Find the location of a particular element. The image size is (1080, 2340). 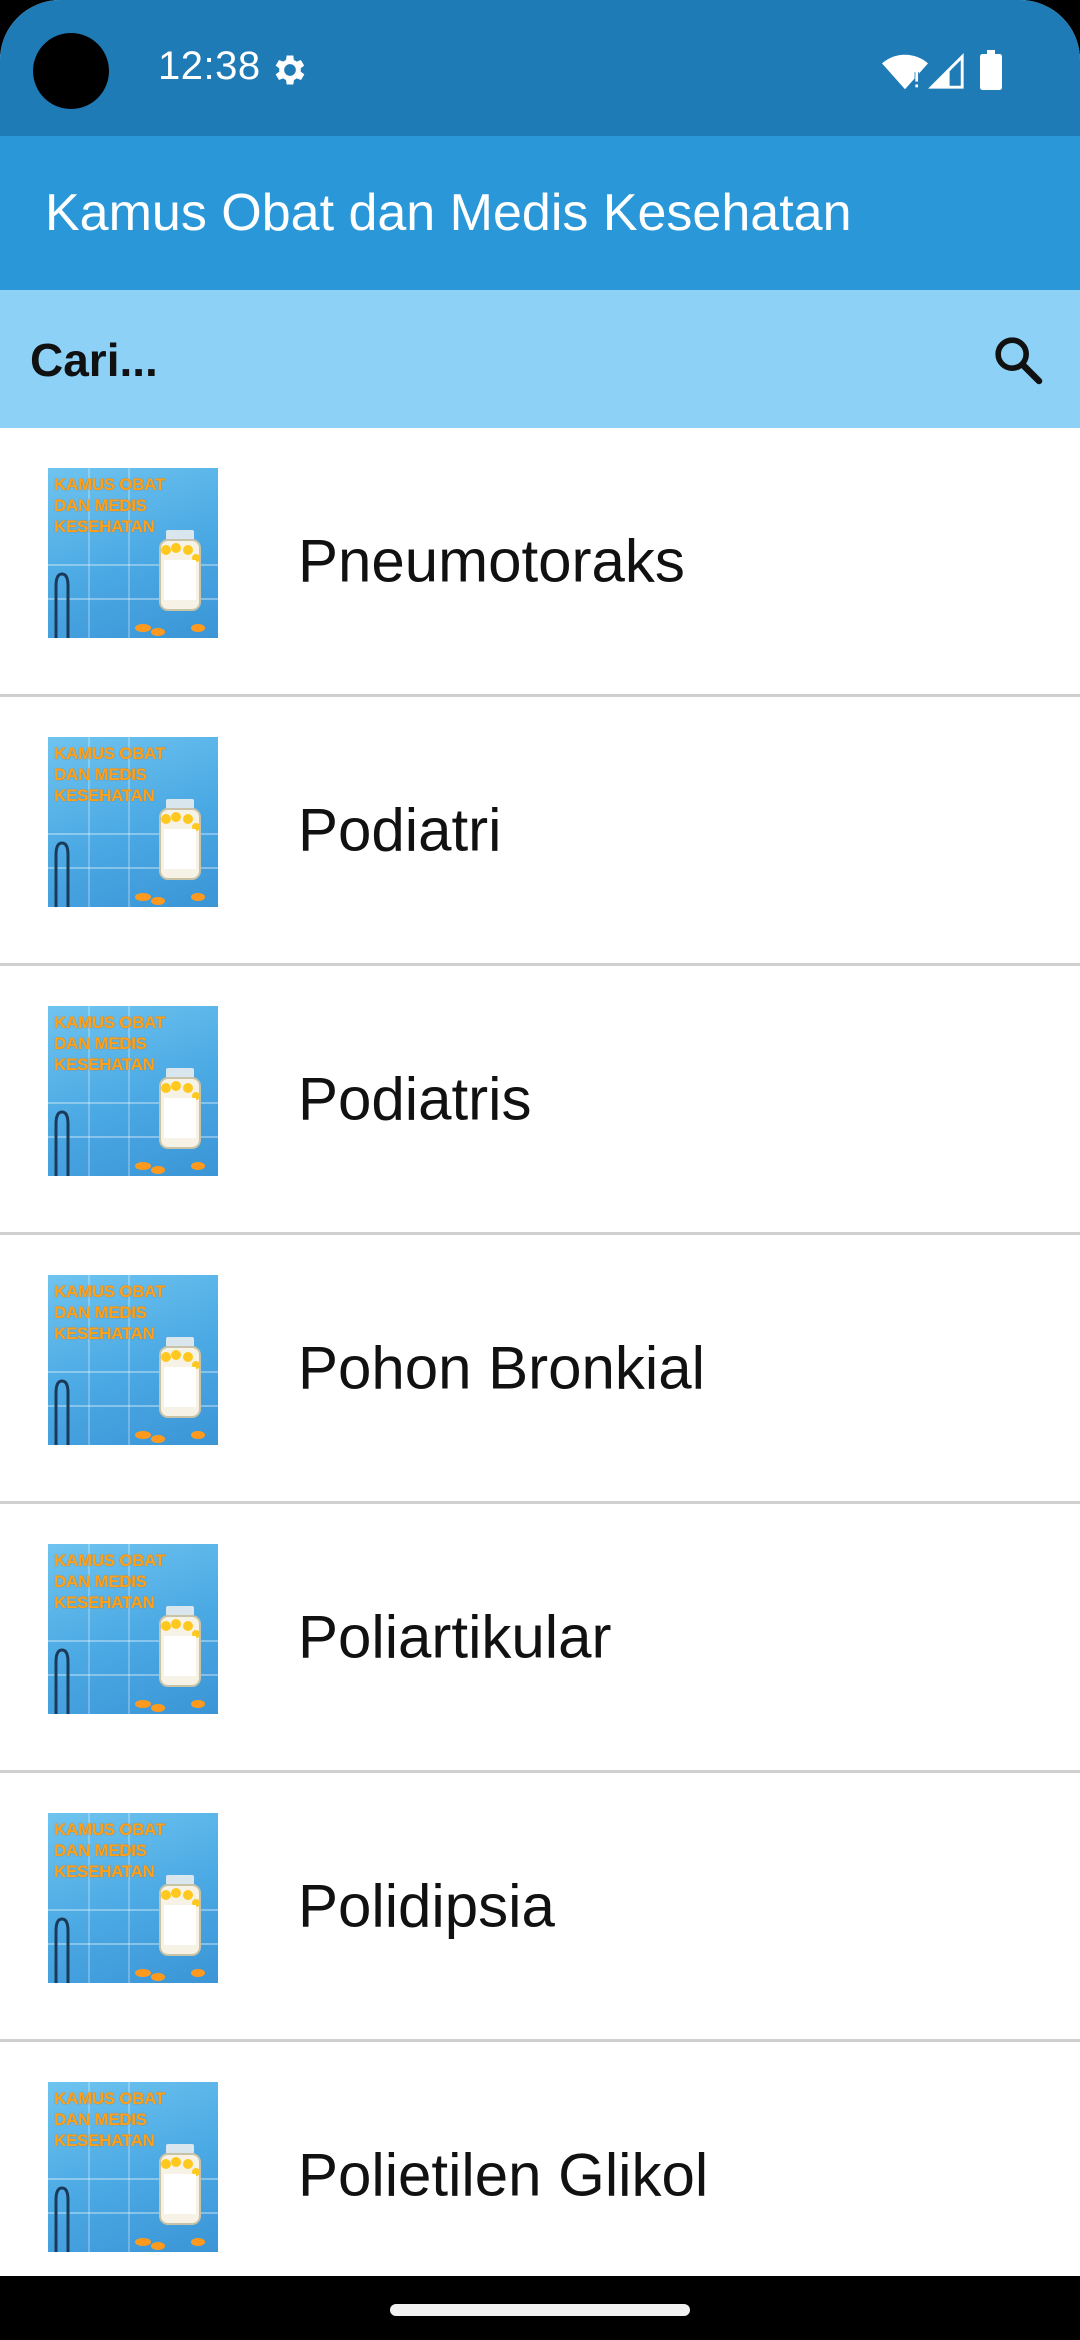

status-bar: 12:38 is located at coordinates (540, 68).